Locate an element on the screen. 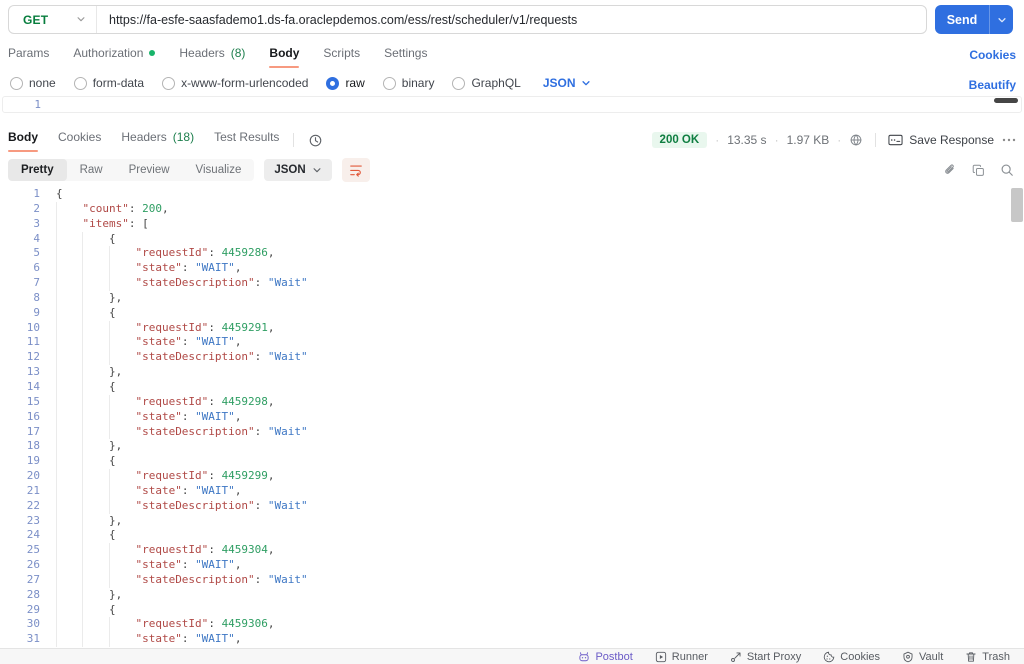  wrap-text-icon is located at coordinates (355, 170).